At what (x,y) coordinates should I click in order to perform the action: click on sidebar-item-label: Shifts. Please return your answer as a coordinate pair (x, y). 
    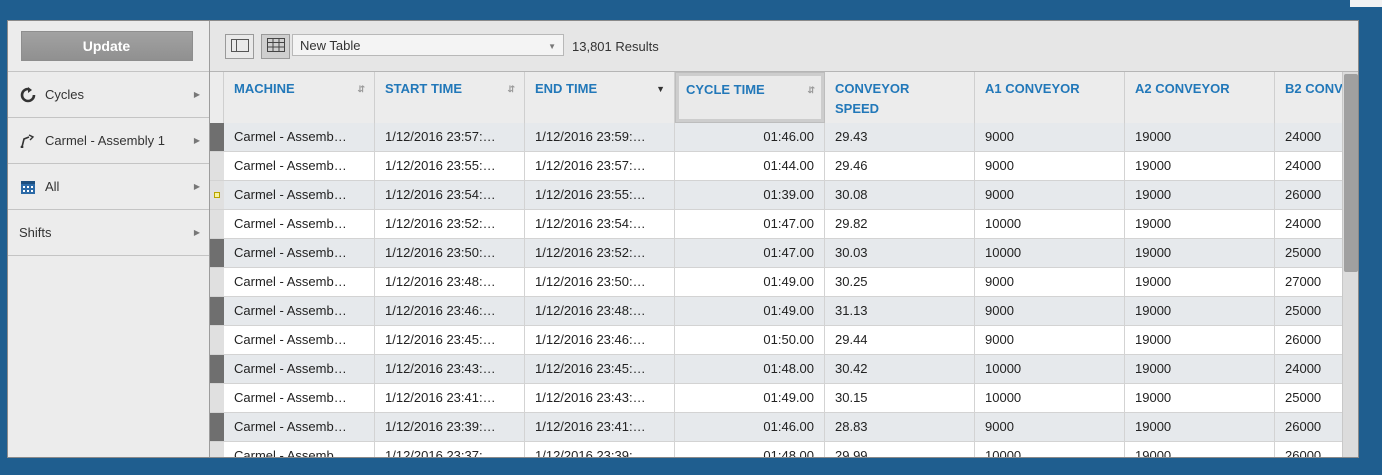
    Looking at the image, I should click on (35, 232).